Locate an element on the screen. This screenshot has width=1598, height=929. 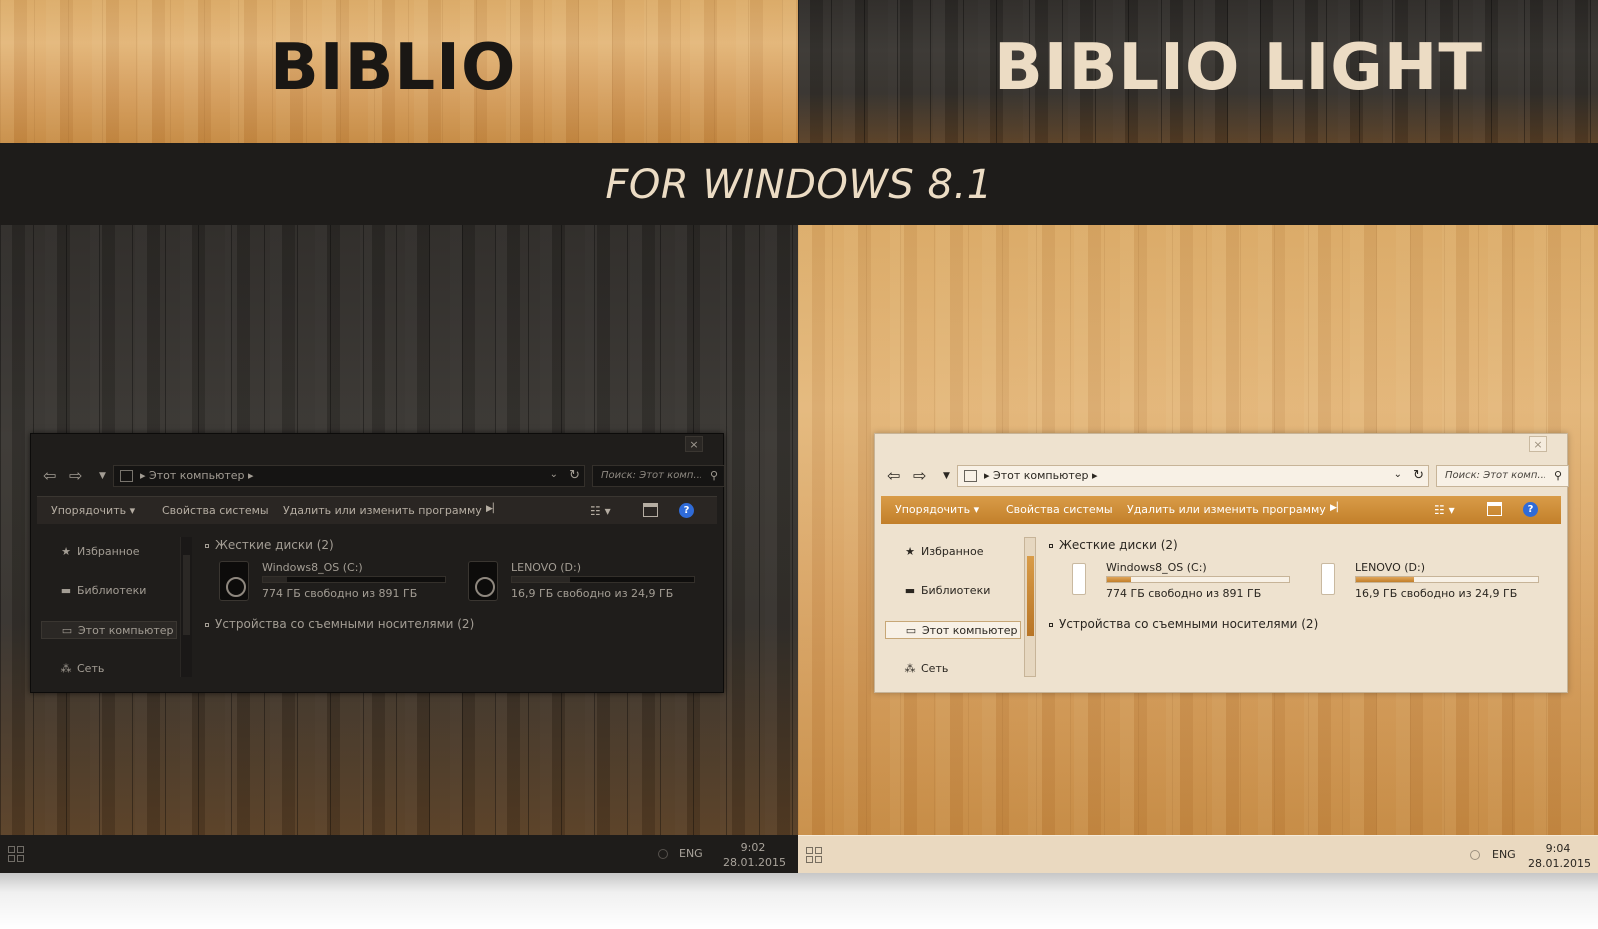
hard-drive-icon is located at coordinates (234, 581).